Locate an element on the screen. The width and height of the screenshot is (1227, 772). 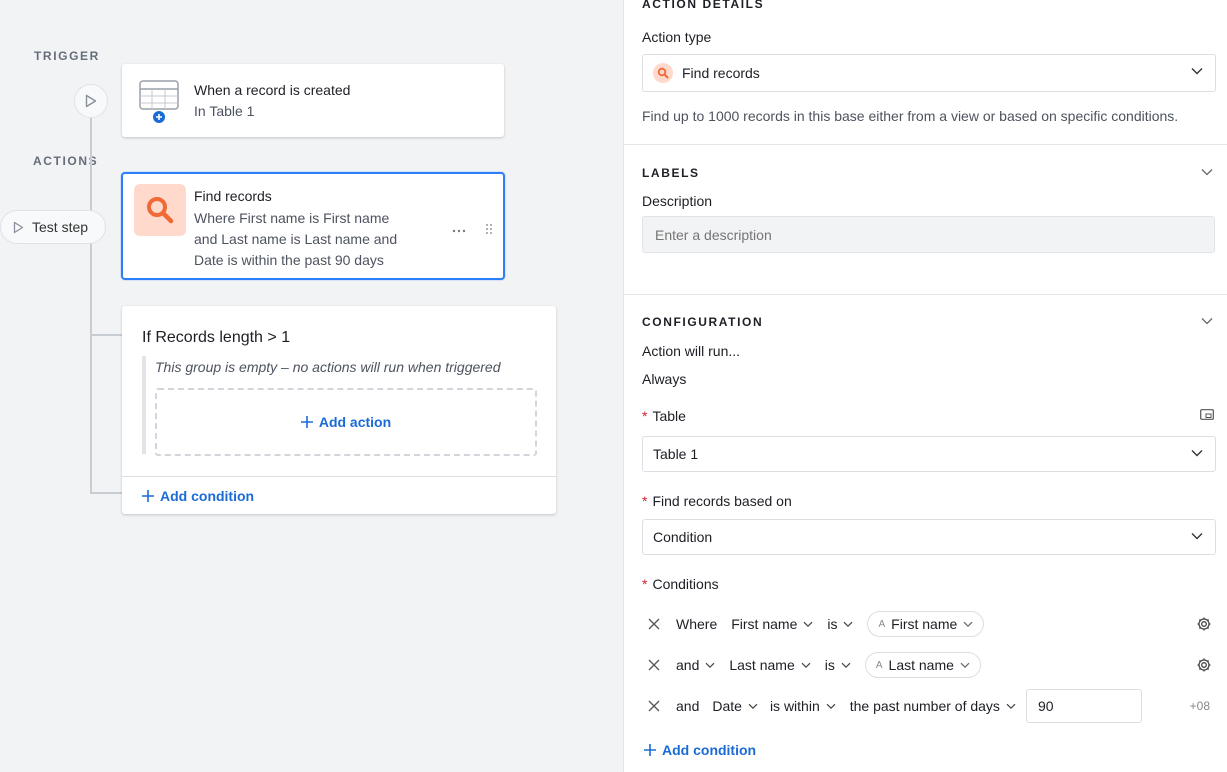
test-step-button: Test step is located at coordinates (53, 227).